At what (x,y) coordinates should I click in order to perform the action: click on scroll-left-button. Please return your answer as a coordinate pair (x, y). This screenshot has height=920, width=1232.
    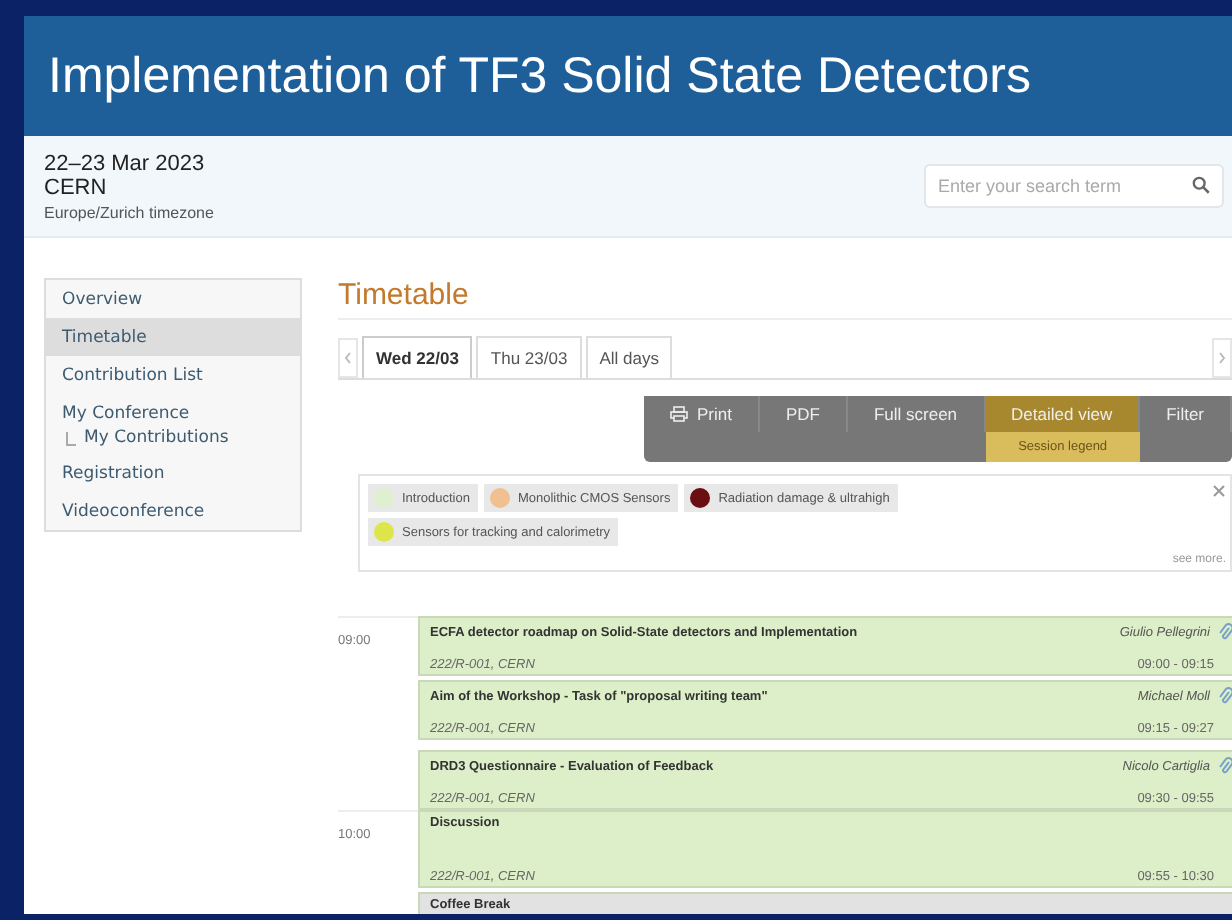
    Looking at the image, I should click on (348, 358).